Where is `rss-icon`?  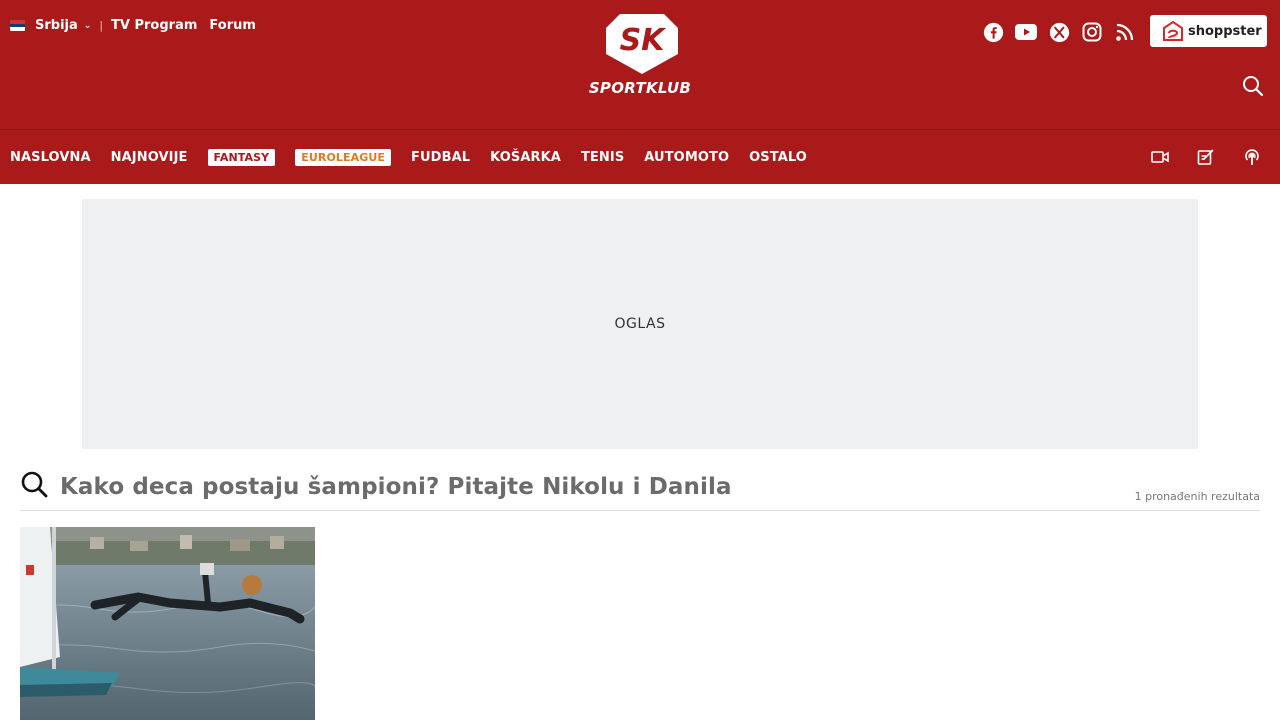 rss-icon is located at coordinates (1125, 32).